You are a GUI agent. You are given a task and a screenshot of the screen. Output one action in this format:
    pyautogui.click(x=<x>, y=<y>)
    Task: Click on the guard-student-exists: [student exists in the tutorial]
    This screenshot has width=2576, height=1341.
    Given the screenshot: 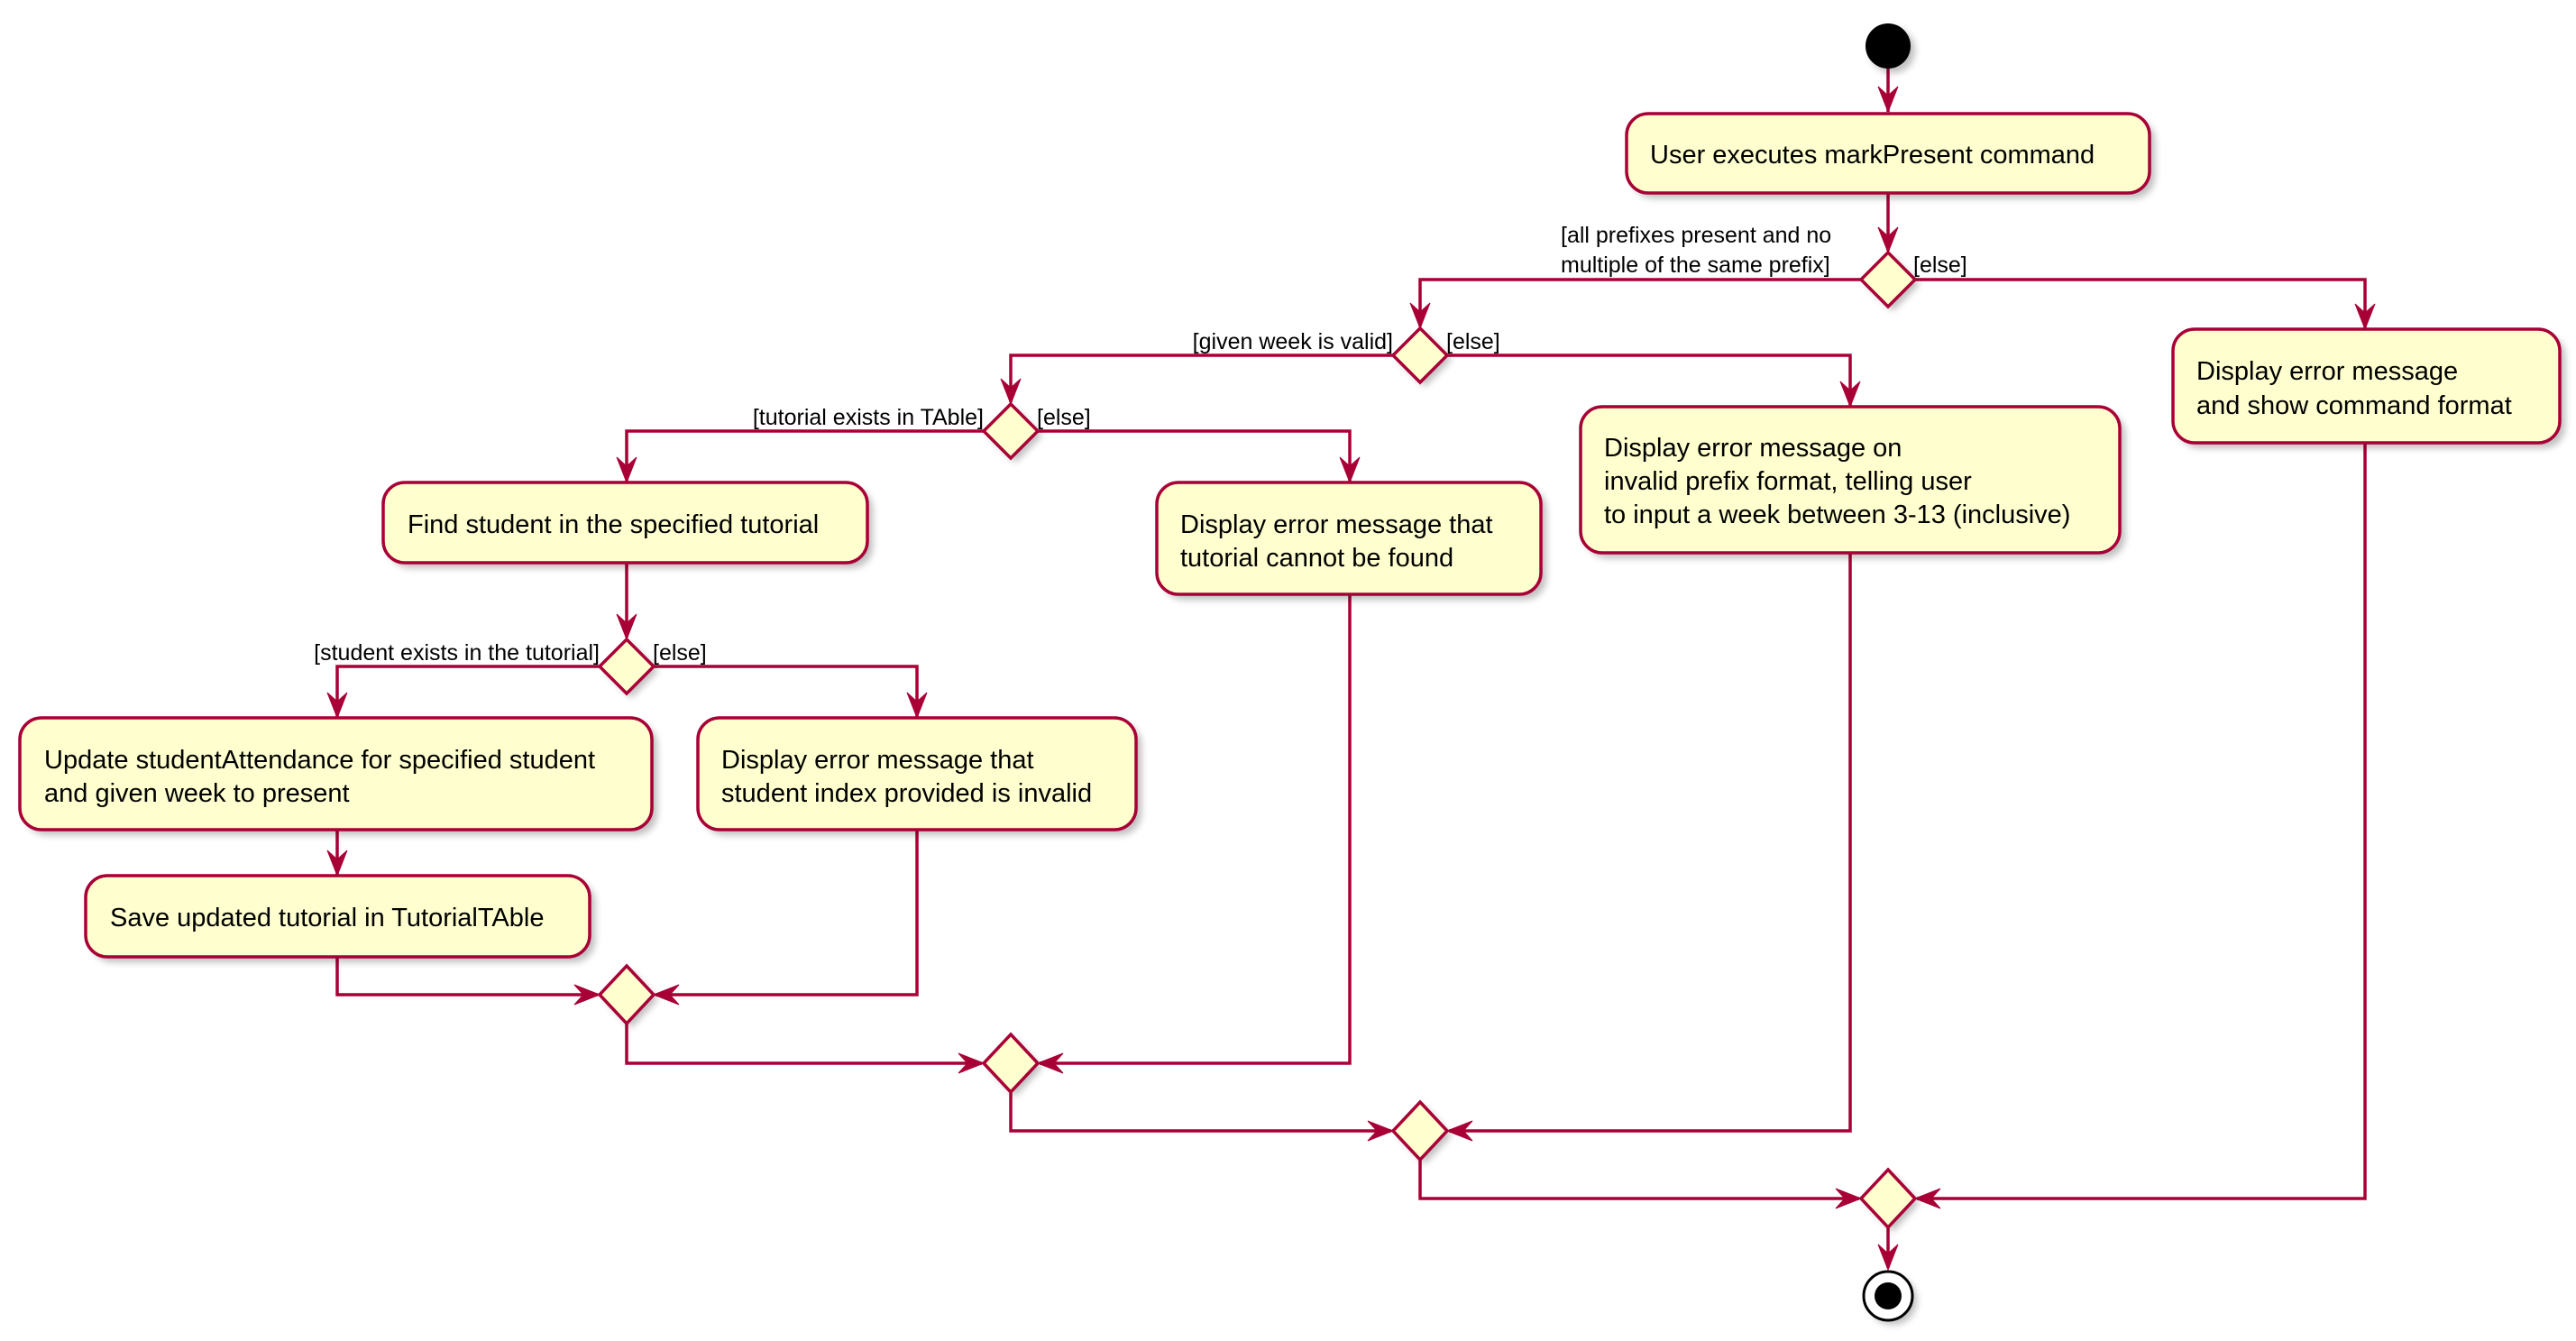 What is the action you would take?
    pyautogui.click(x=457, y=653)
    